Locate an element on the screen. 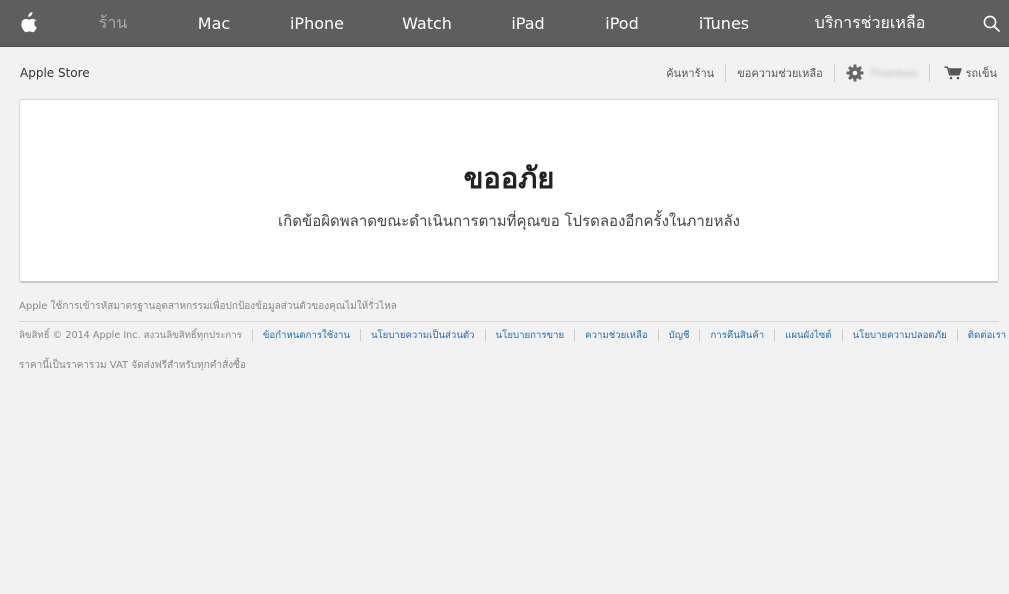  footer-link-privacy: นโยบายความเป็นส่วนตัว is located at coordinates (423, 335).